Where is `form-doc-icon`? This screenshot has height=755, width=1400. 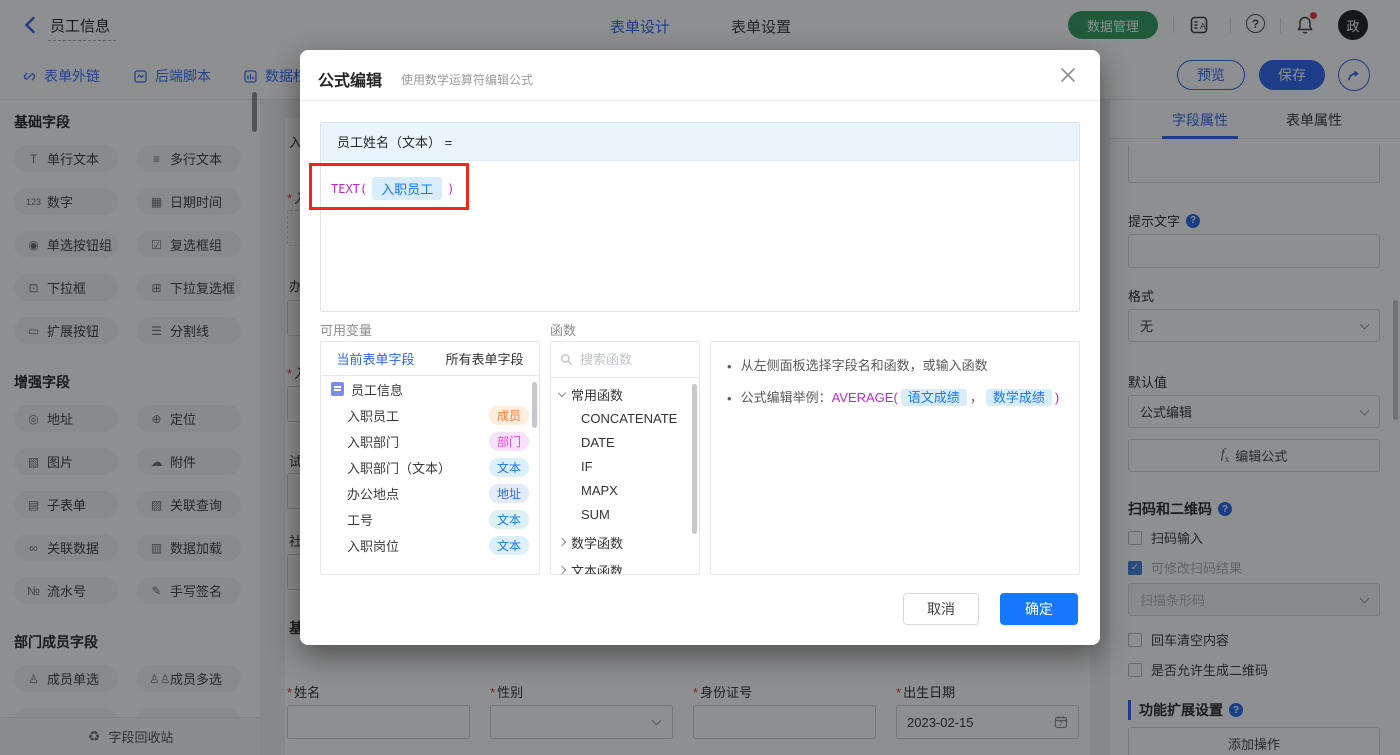
form-doc-icon is located at coordinates (337, 389).